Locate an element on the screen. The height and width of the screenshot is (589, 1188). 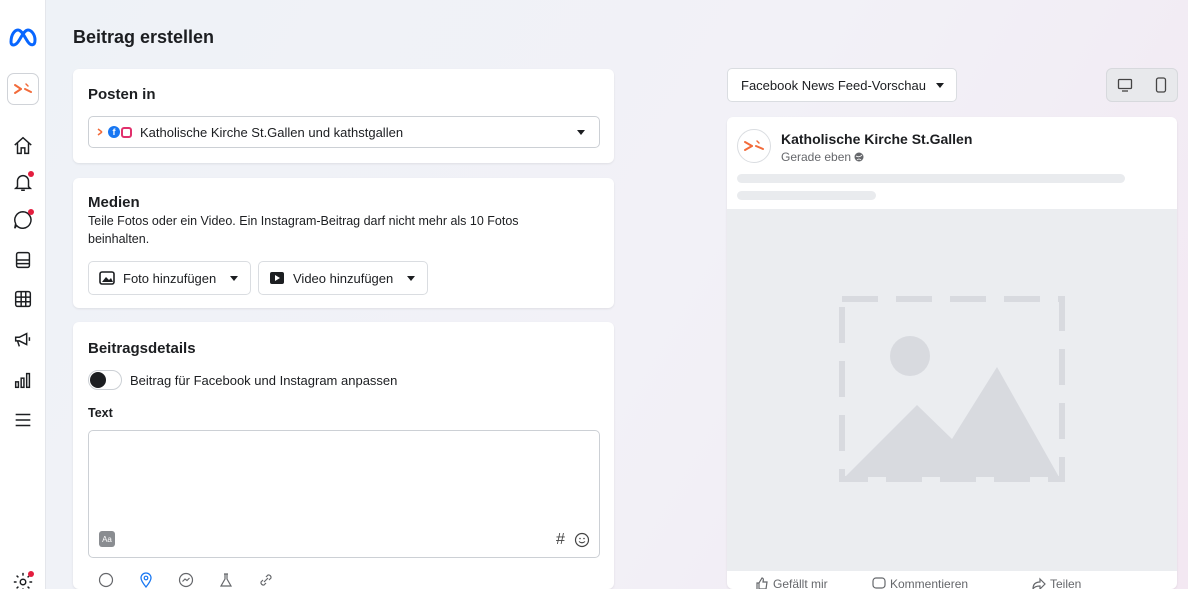
inbox-icon is located at coordinates (23, 220).